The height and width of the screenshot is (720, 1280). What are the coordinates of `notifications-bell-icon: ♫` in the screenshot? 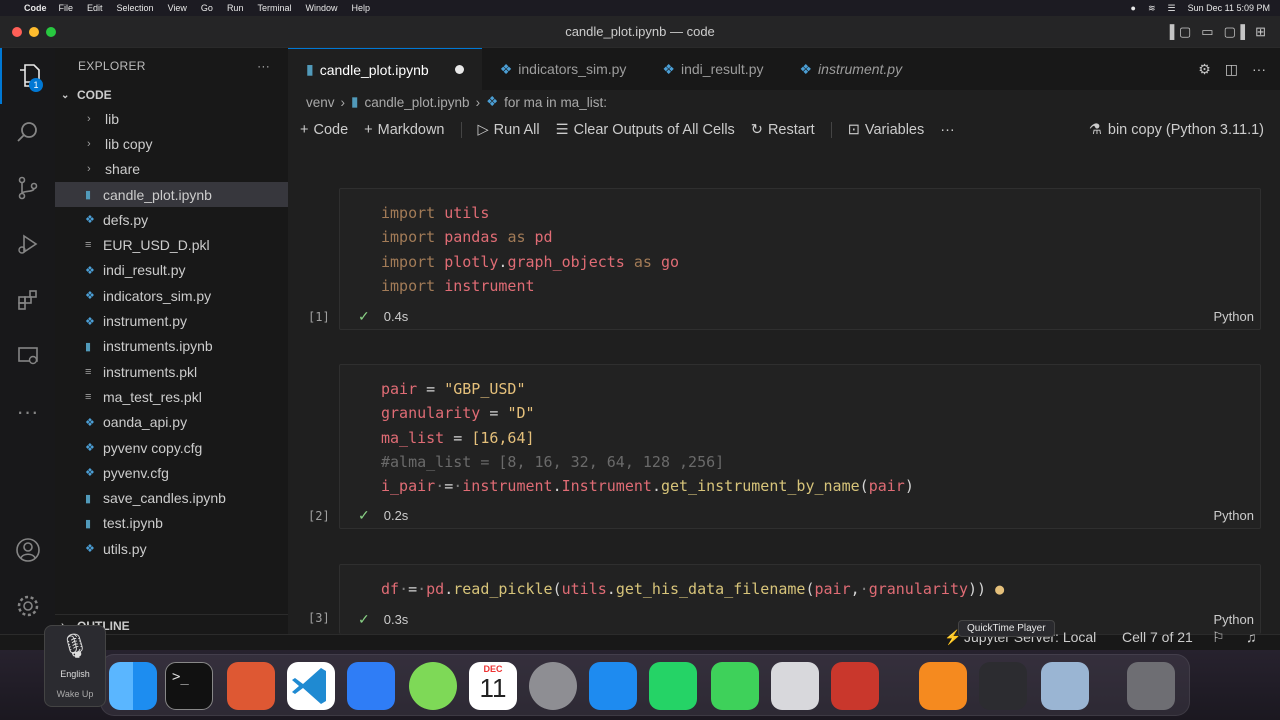 It's located at (1251, 637).